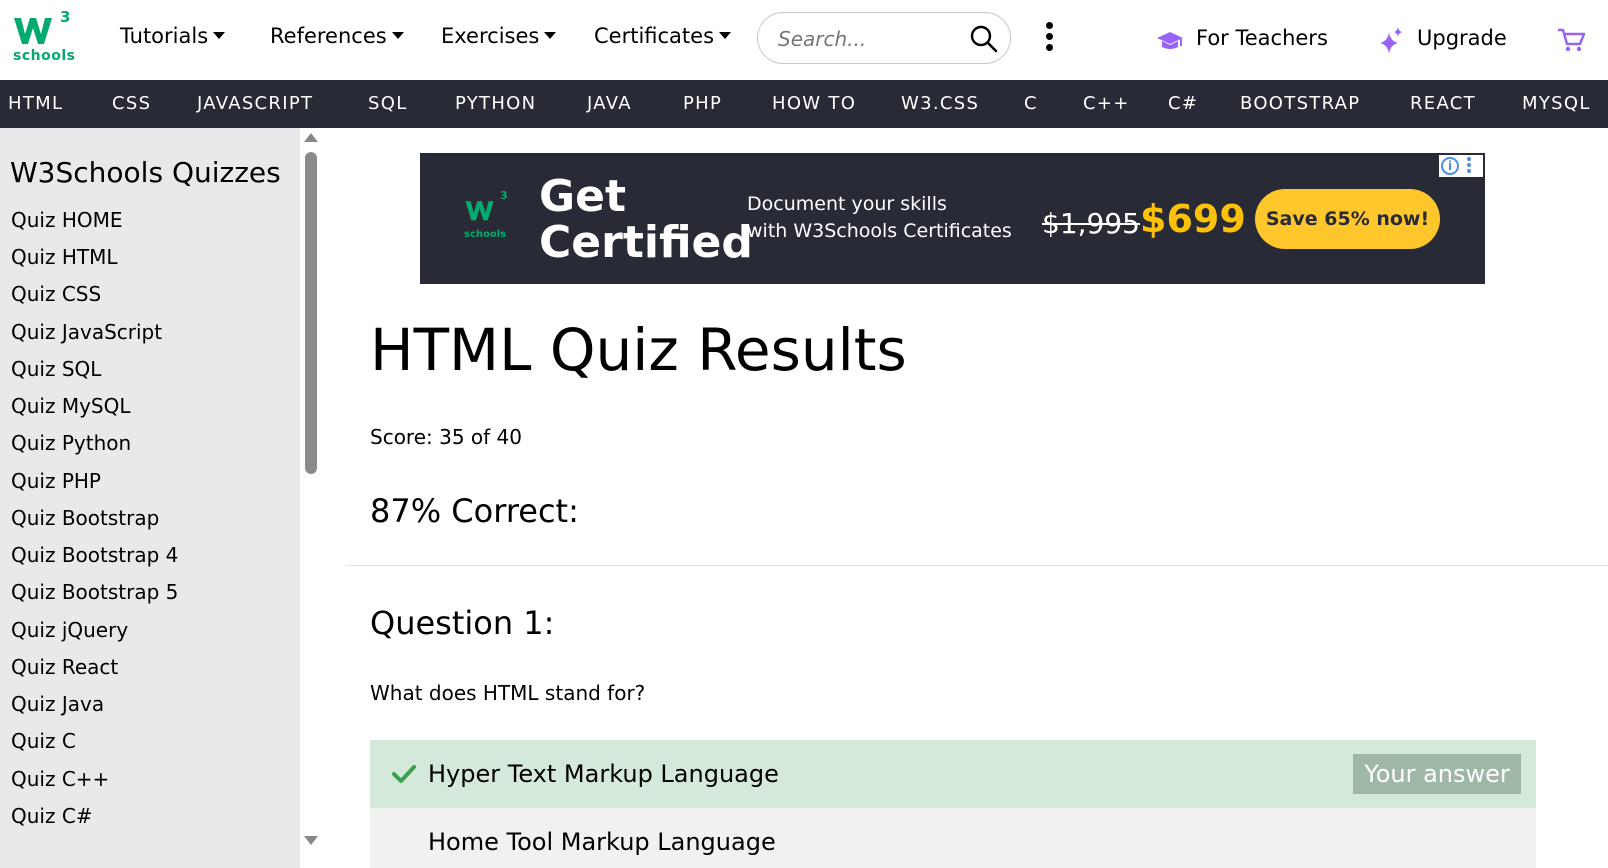 Image resolution: width=1608 pixels, height=868 pixels. Describe the element at coordinates (1300, 103) in the screenshot. I see `subnav-item-bootstrap: BOOTSTRAP` at that location.